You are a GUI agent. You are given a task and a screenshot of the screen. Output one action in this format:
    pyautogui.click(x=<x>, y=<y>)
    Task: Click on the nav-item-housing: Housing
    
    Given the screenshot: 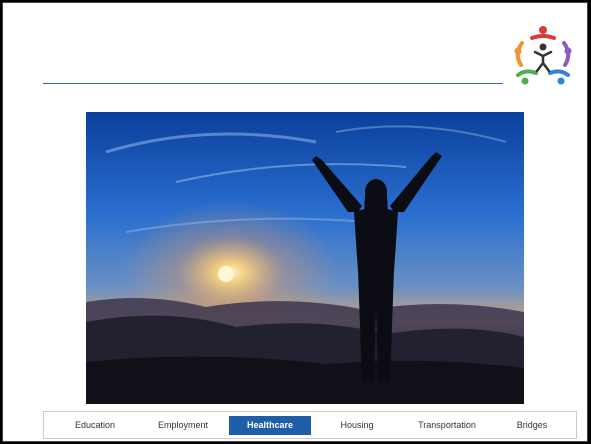 What is the action you would take?
    pyautogui.click(x=357, y=425)
    